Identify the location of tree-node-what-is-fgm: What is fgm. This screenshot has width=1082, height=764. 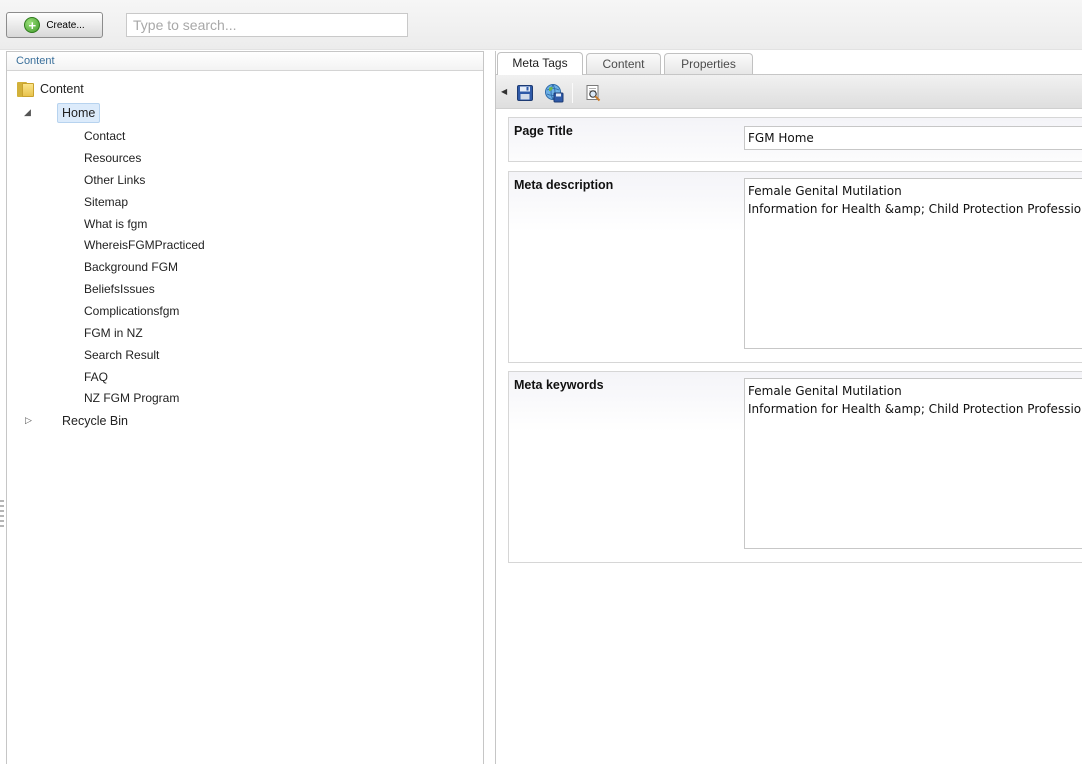
(115, 224).